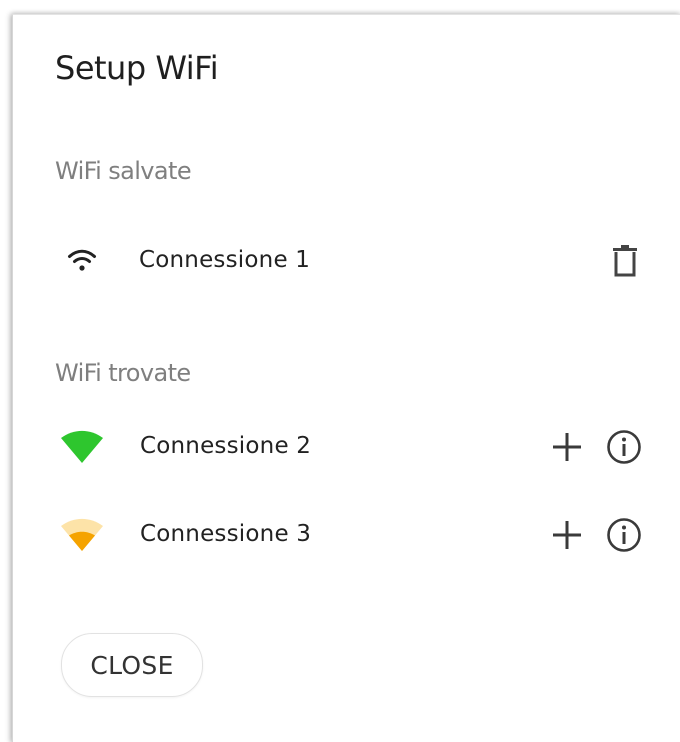  I want to click on trash-icon, so click(625, 261).